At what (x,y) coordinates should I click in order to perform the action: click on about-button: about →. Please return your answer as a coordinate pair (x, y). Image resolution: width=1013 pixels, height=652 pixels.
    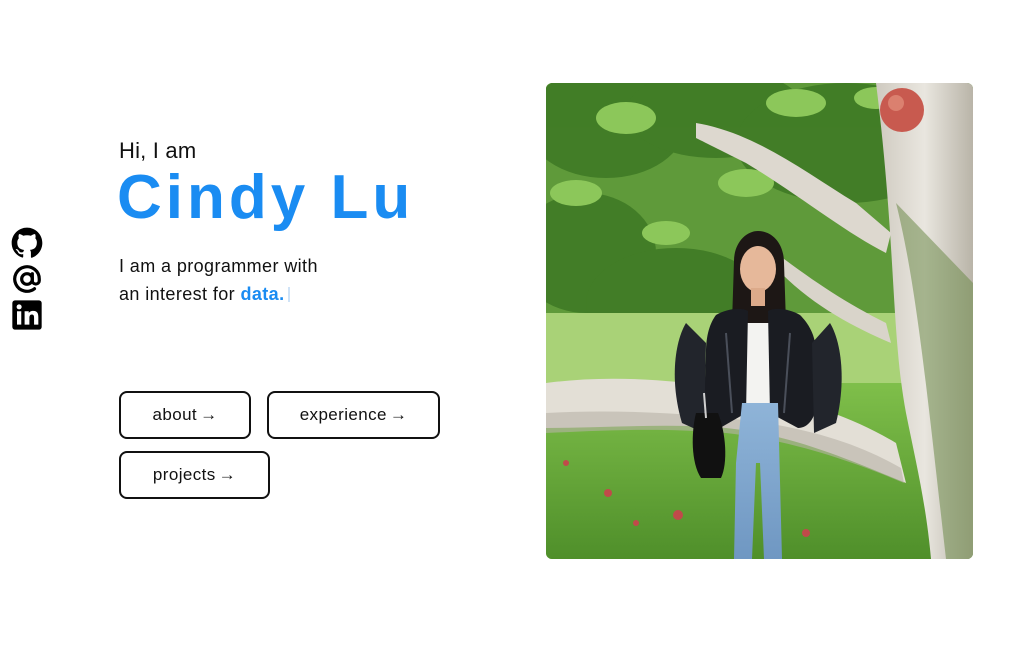
    Looking at the image, I should click on (185, 415).